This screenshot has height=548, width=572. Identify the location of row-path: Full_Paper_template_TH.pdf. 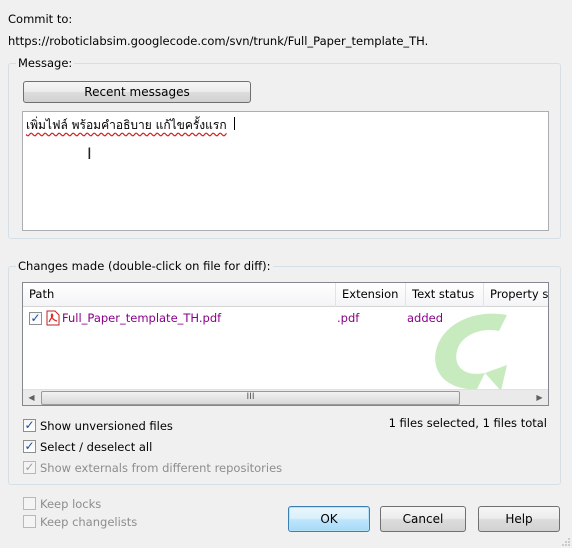
(142, 318).